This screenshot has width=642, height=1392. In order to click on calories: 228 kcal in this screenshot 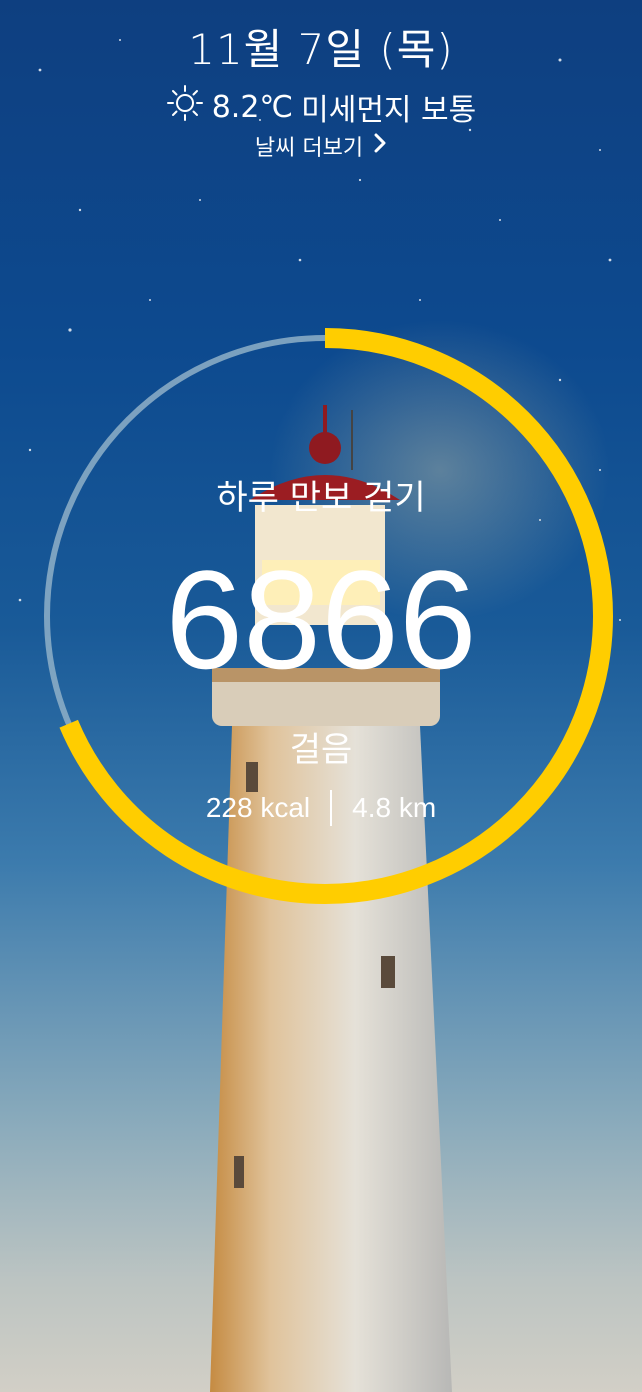, I will do `click(258, 807)`.